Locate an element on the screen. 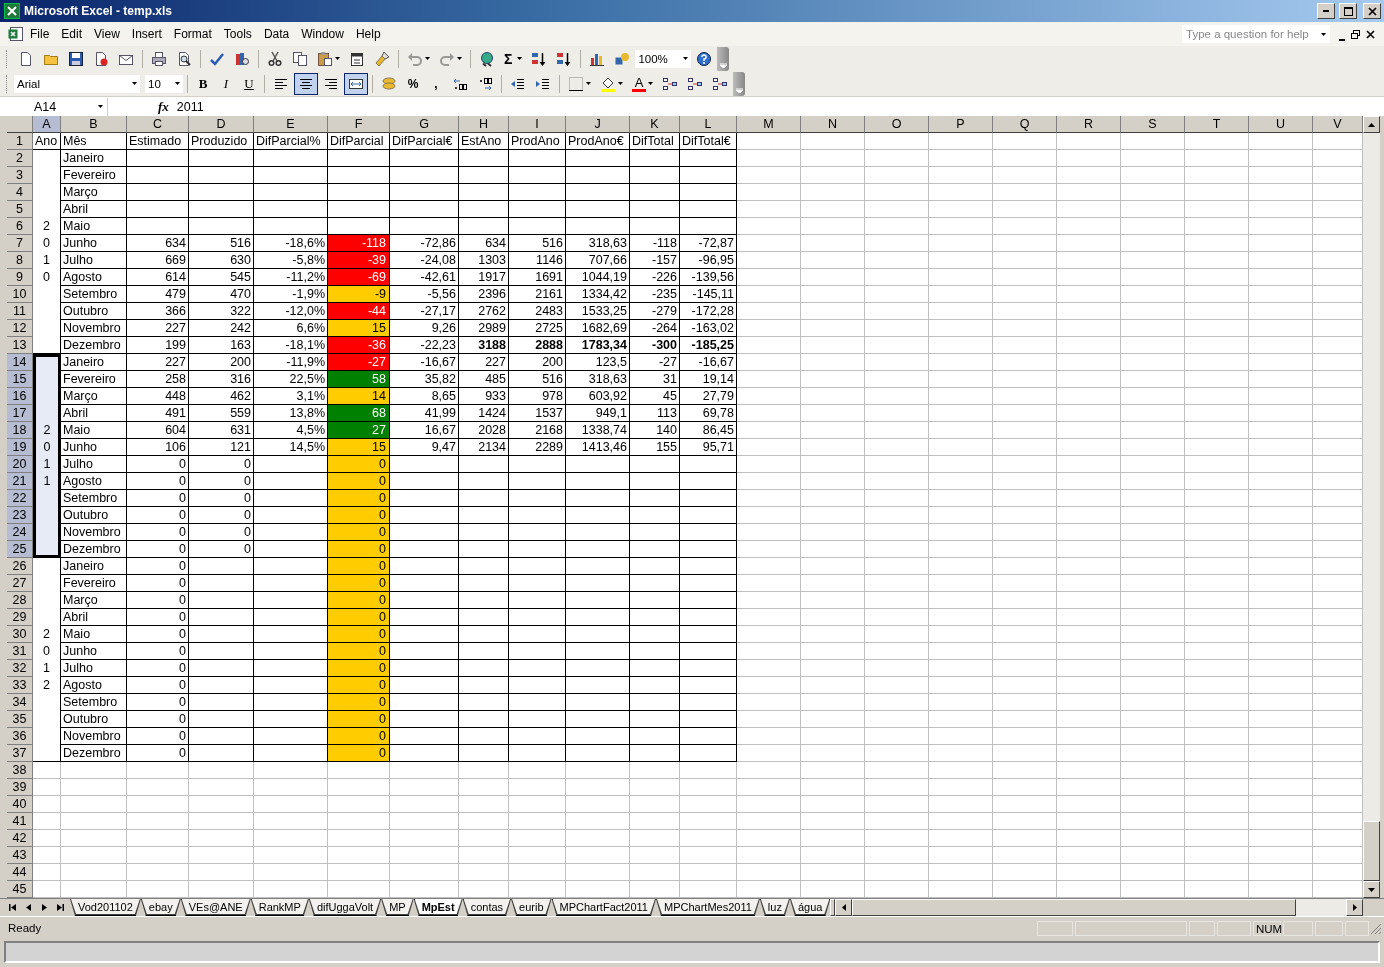  previous-sheet-button is located at coordinates (28, 907).